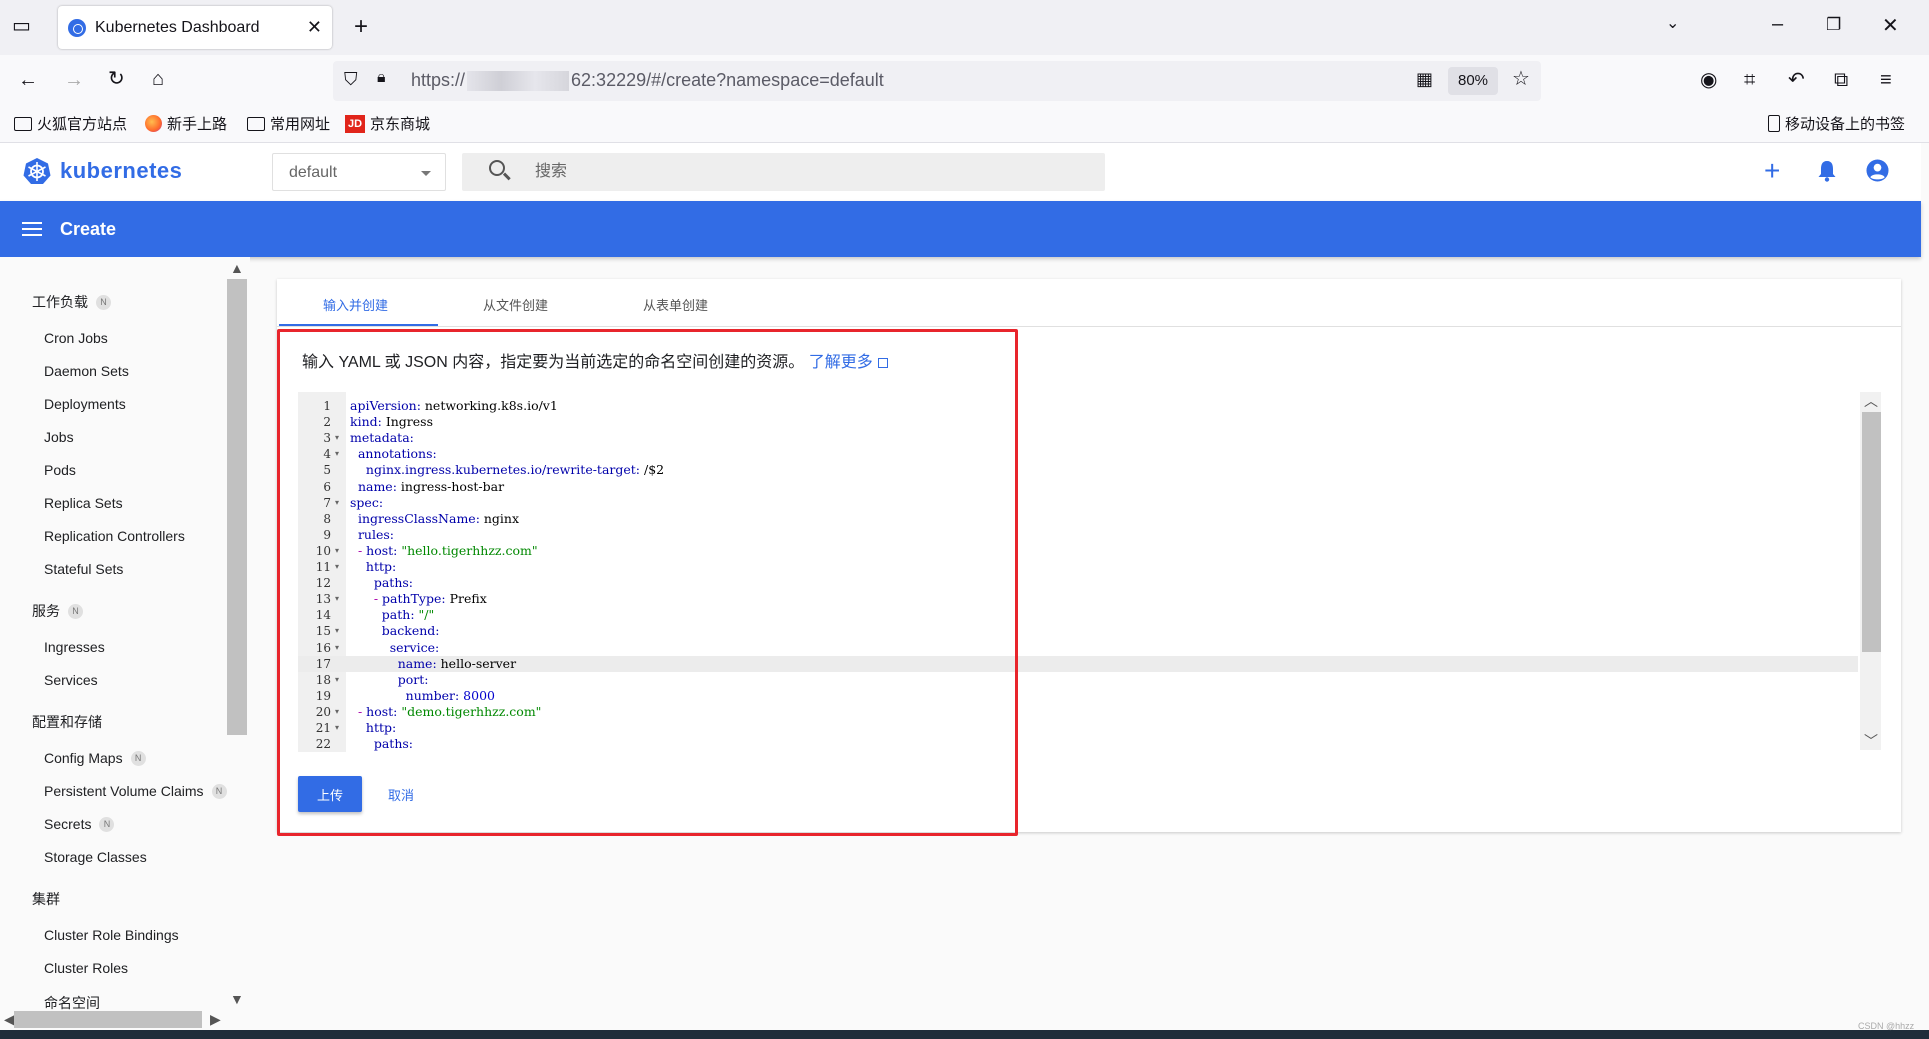  I want to click on close-tab-icon: ✕, so click(314, 27).